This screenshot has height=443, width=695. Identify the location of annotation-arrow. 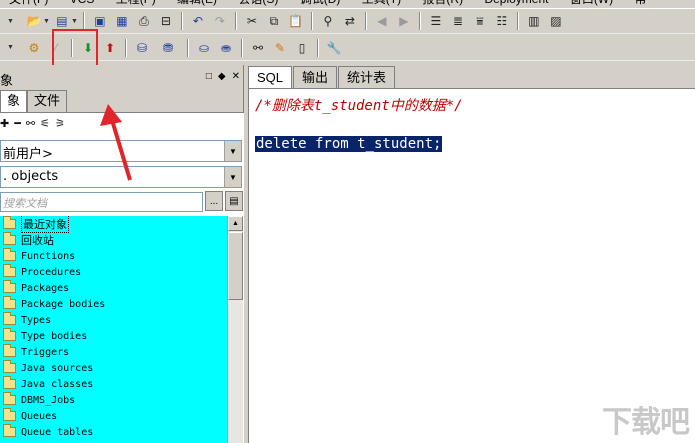
(116, 142).